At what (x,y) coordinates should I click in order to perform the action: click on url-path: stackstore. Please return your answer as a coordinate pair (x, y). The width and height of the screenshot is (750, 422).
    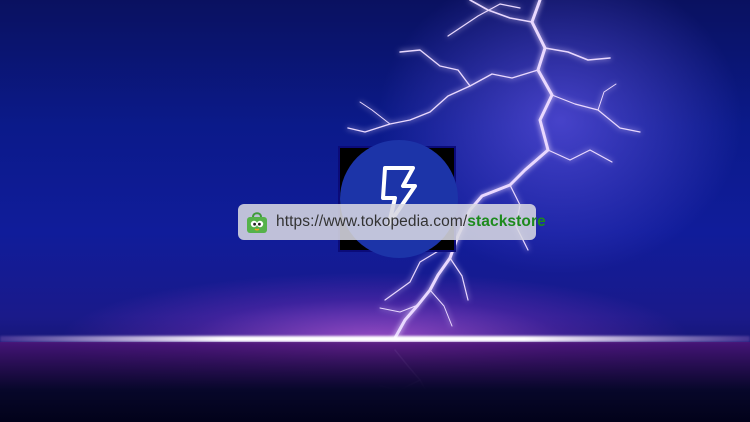
    Looking at the image, I should click on (506, 221).